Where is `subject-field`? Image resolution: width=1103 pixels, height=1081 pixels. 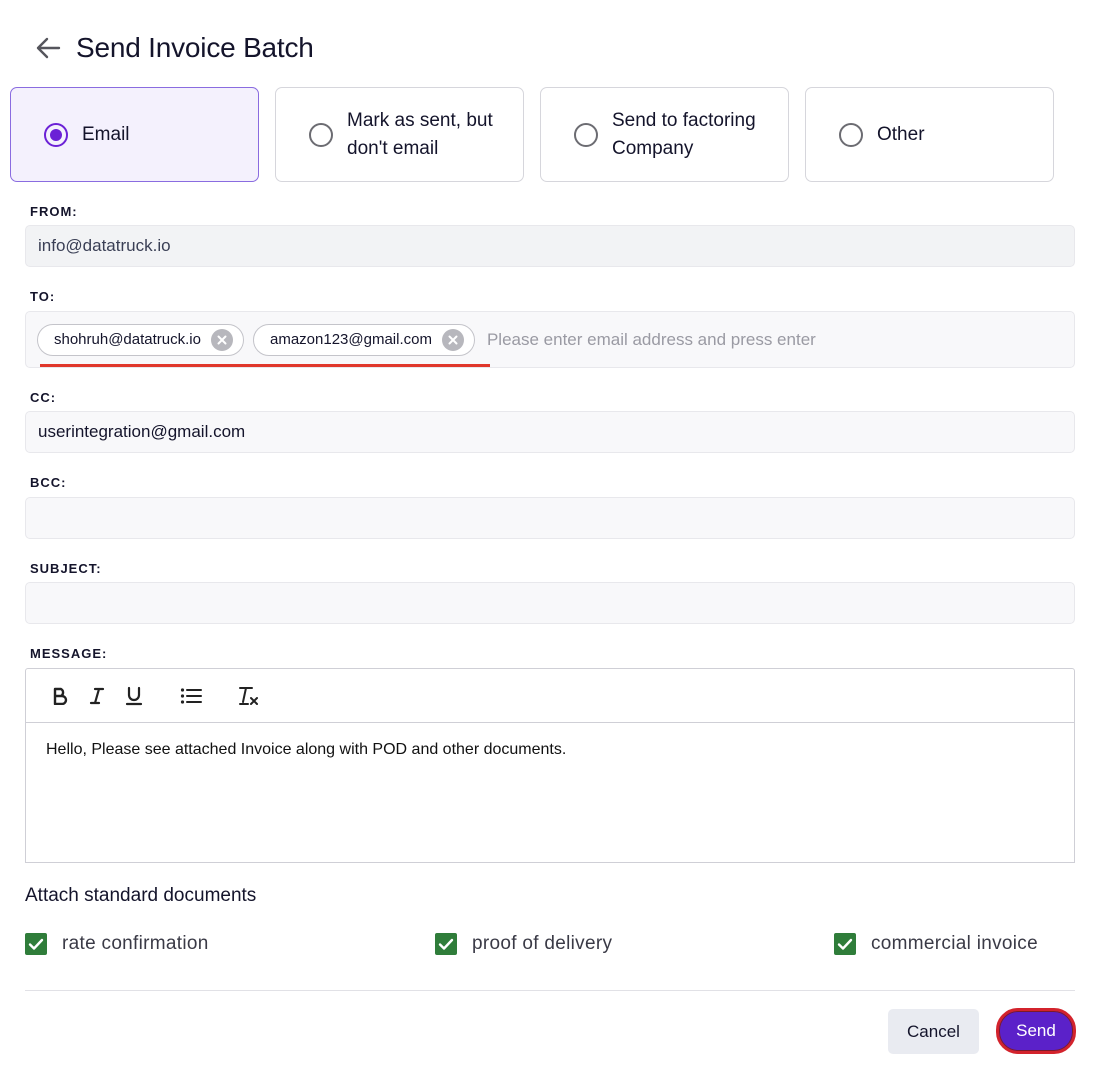
subject-field is located at coordinates (550, 603).